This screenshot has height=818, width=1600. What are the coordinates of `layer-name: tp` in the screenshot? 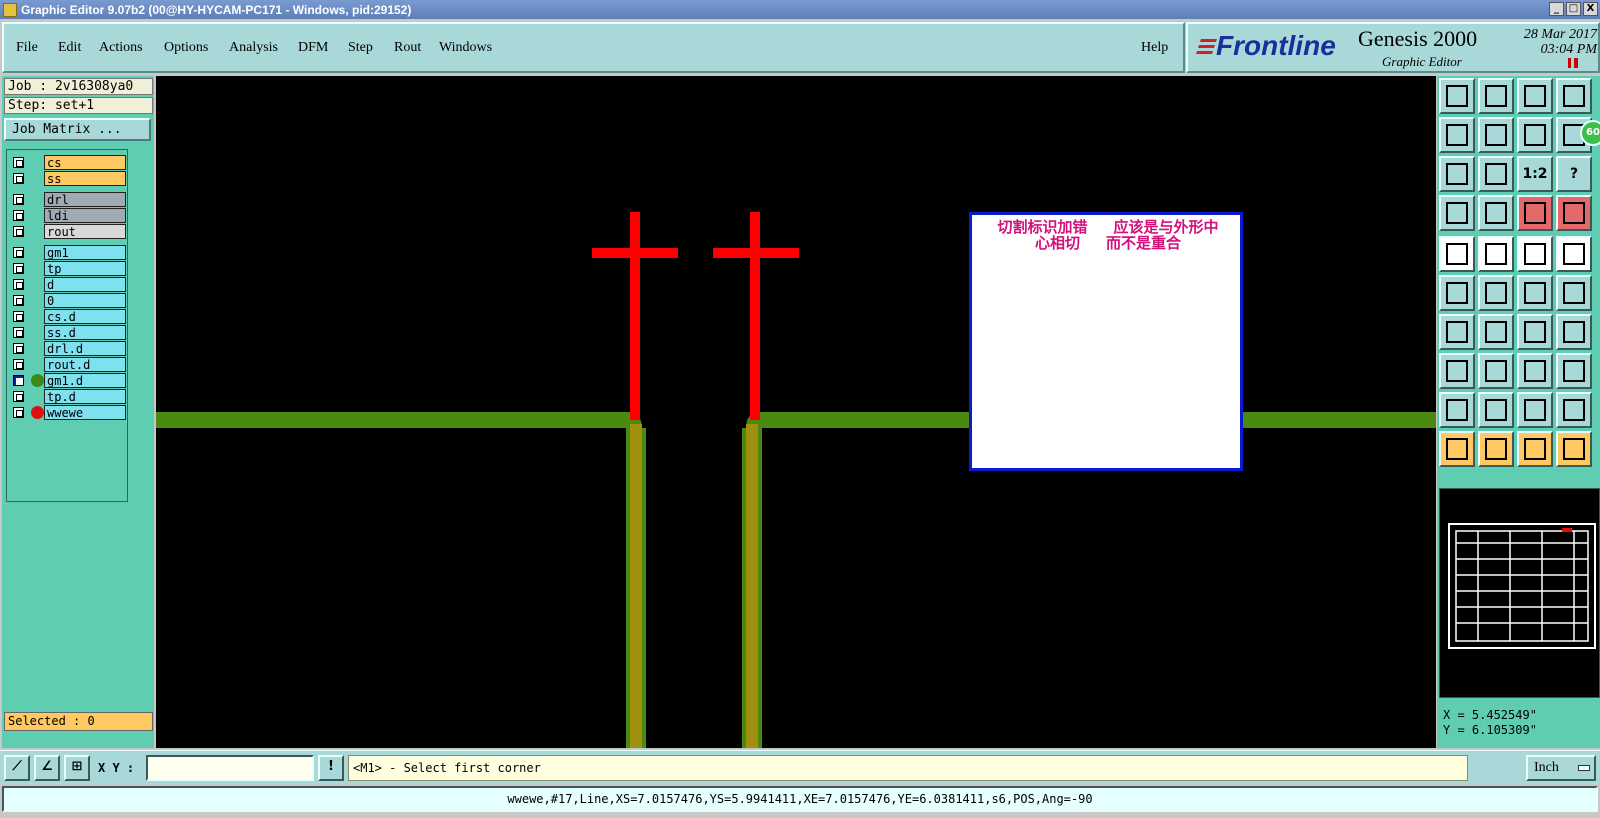 It's located at (85, 268).